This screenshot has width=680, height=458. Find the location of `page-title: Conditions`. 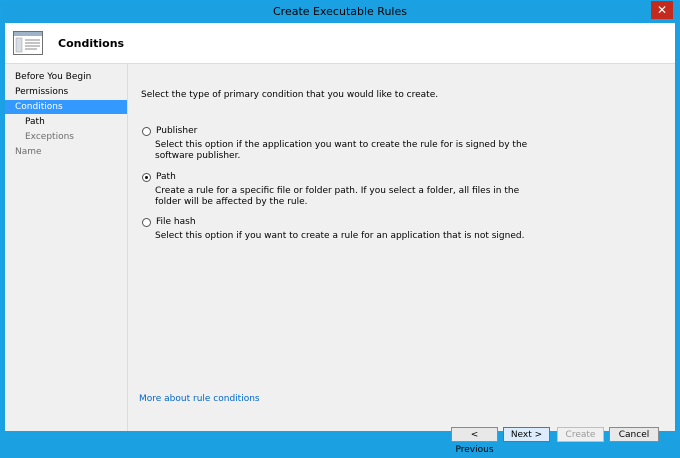

page-title: Conditions is located at coordinates (91, 43).